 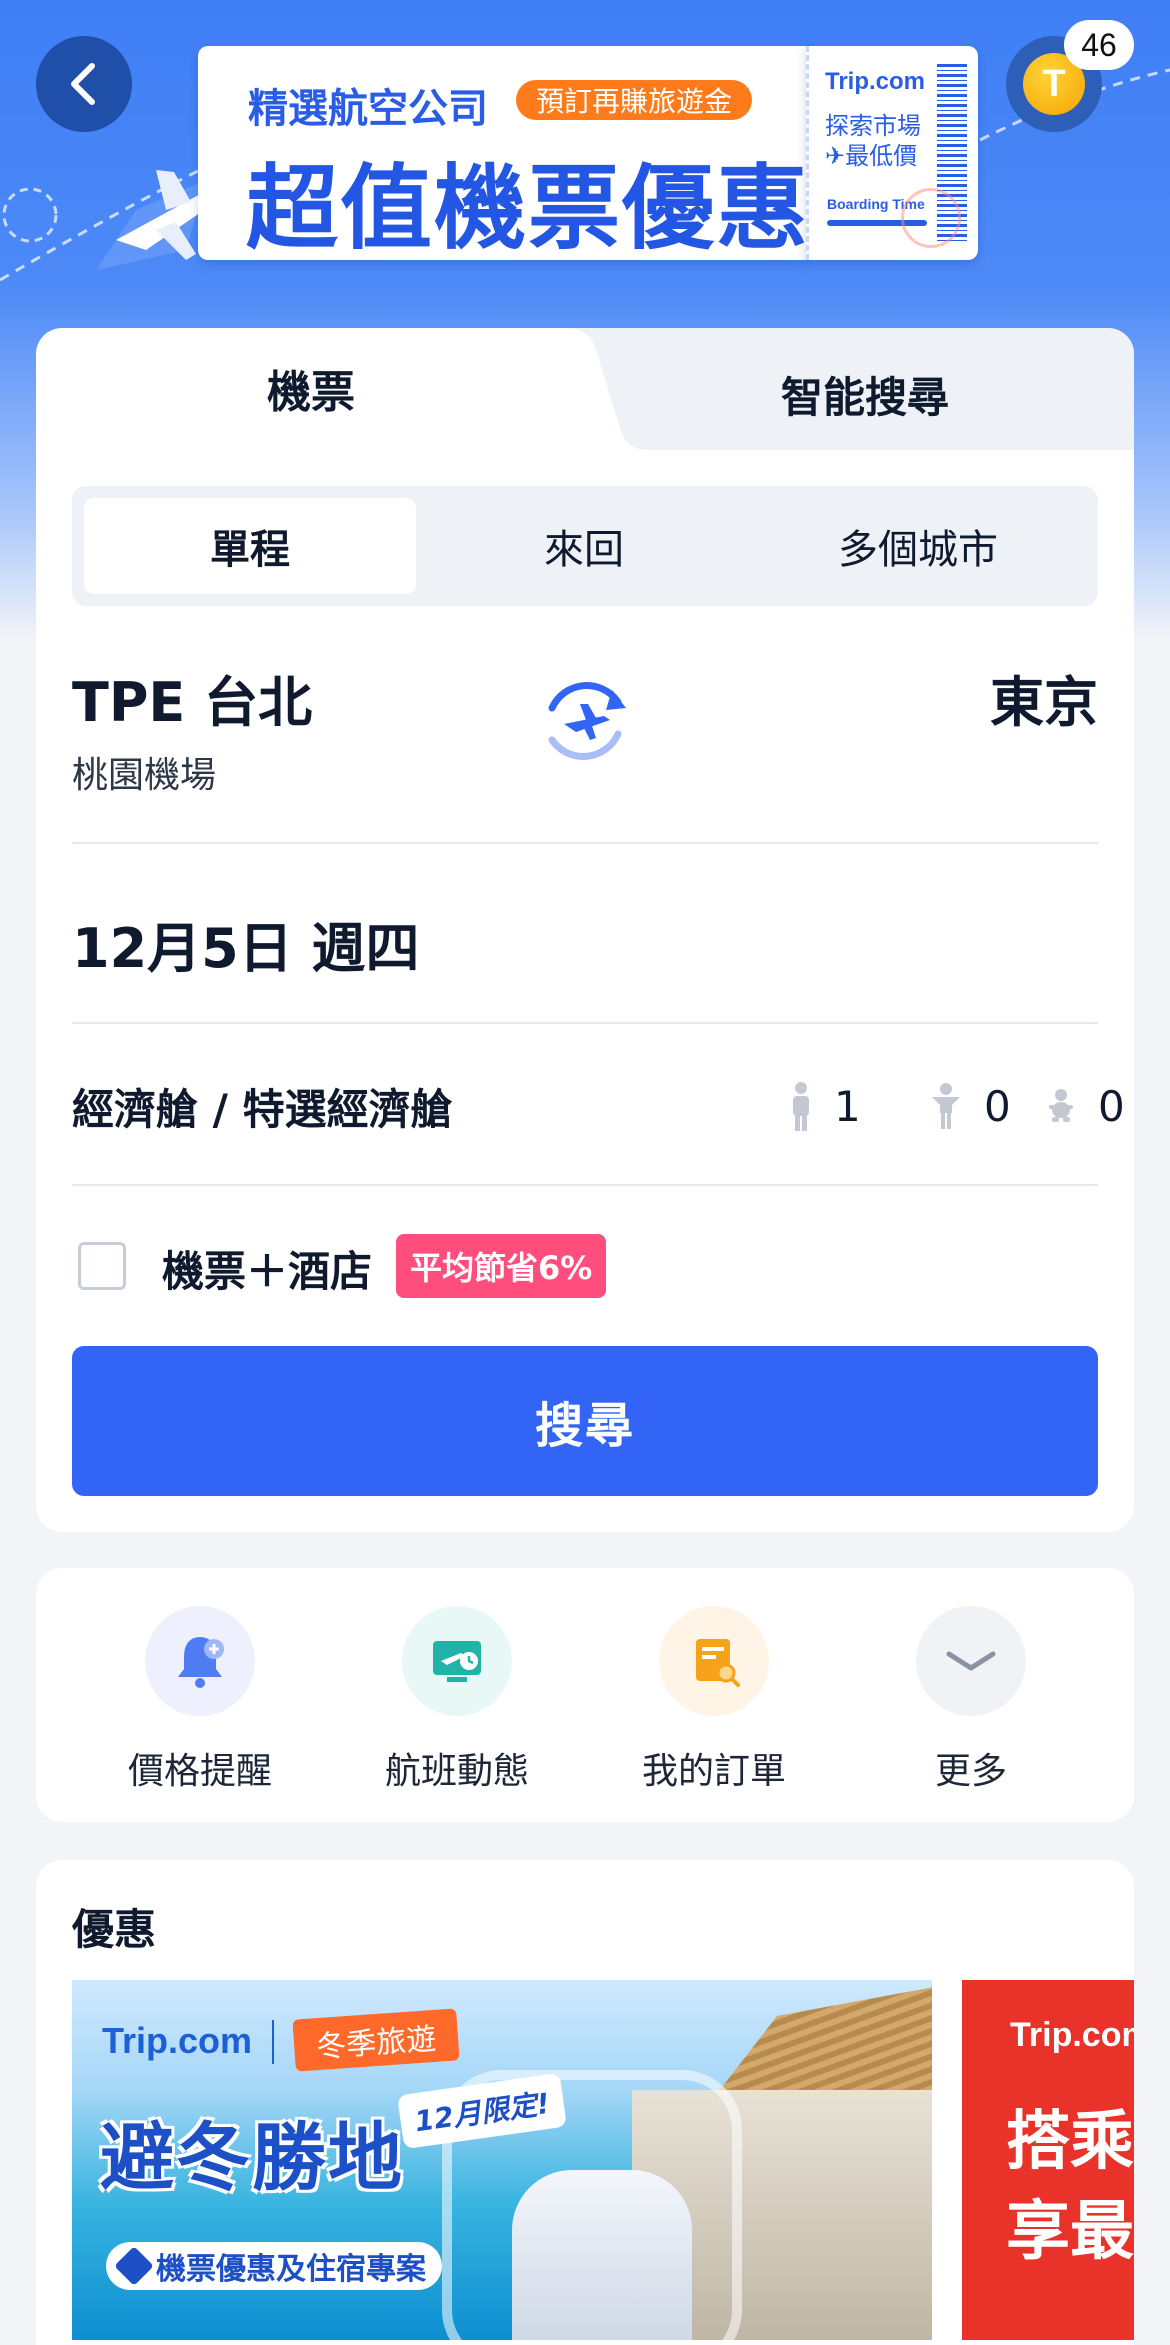 What do you see at coordinates (192, 697) in the screenshot?
I see `departure-city: TPE 台北` at bounding box center [192, 697].